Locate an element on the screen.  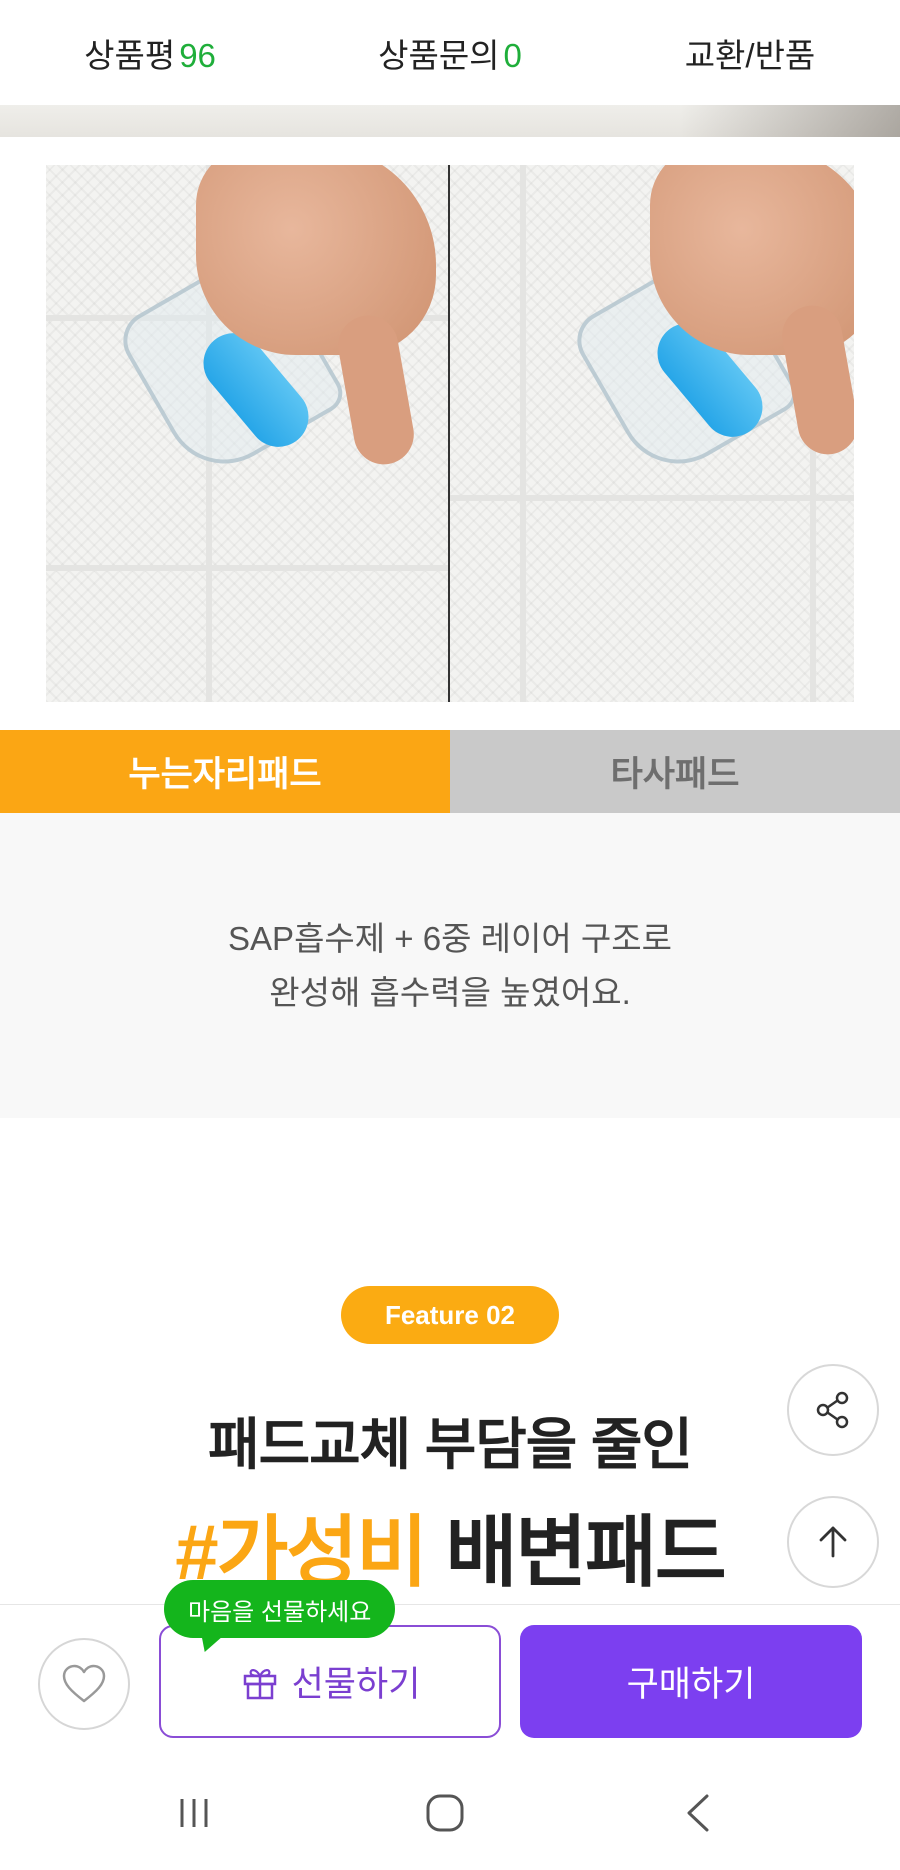
comparison-image-other is located at coordinates (652, 433).